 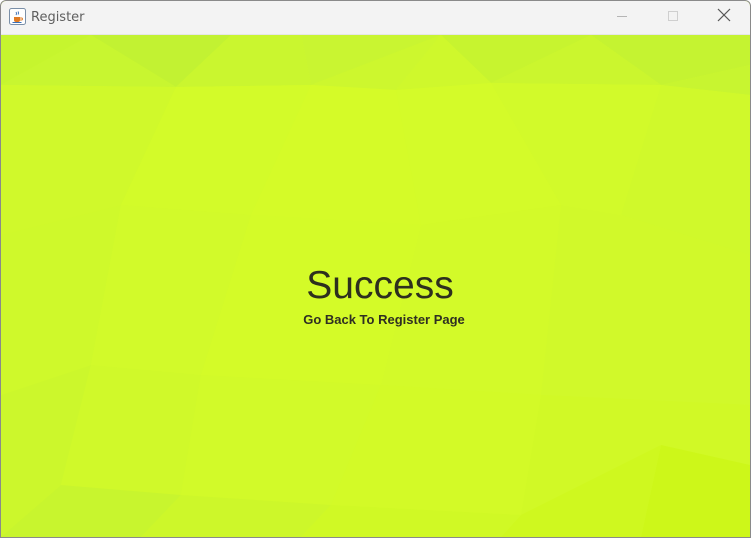 What do you see at coordinates (17, 16) in the screenshot?
I see `java-cup-icon` at bounding box center [17, 16].